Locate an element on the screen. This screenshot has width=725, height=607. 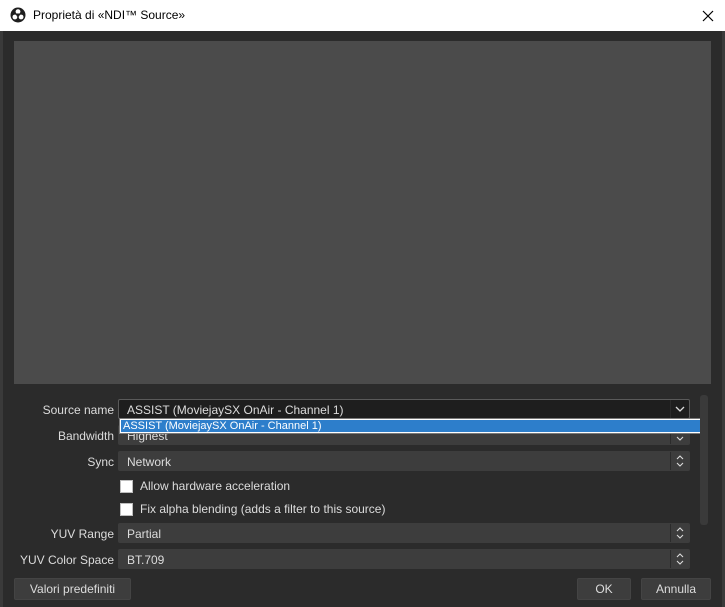
close-icon is located at coordinates (708, 15).